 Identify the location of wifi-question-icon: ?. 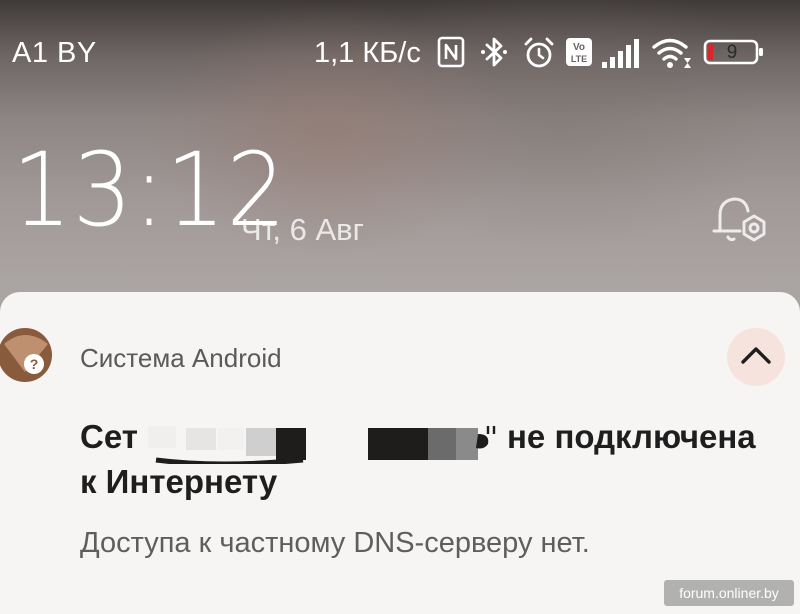
(26, 354).